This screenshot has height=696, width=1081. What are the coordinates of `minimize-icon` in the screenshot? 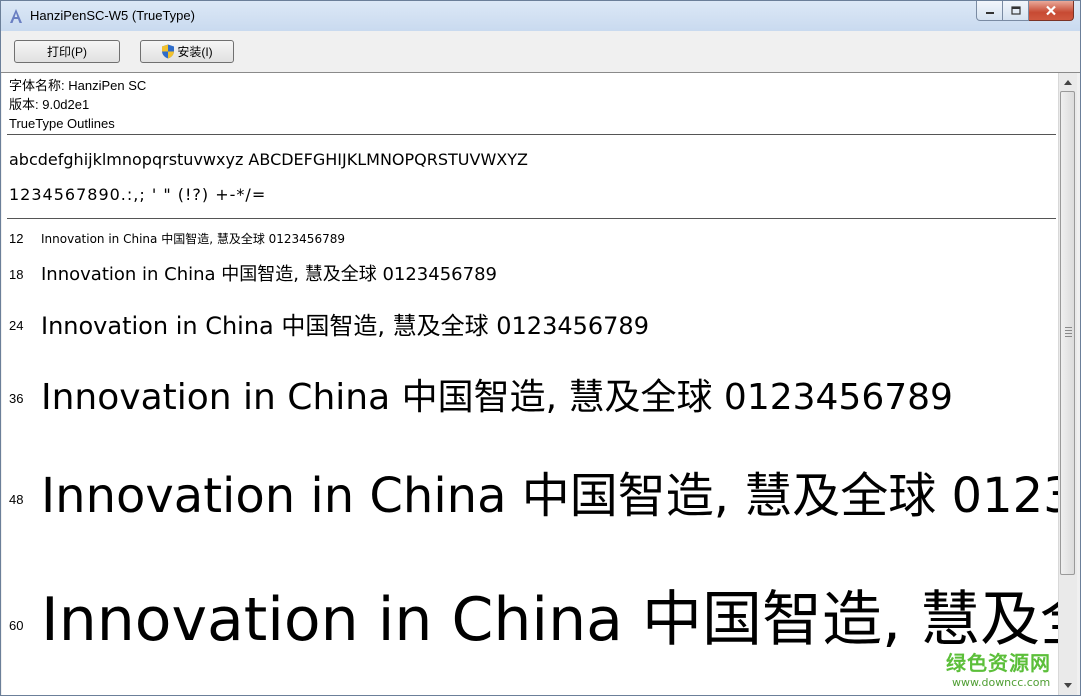 It's located at (989, 12).